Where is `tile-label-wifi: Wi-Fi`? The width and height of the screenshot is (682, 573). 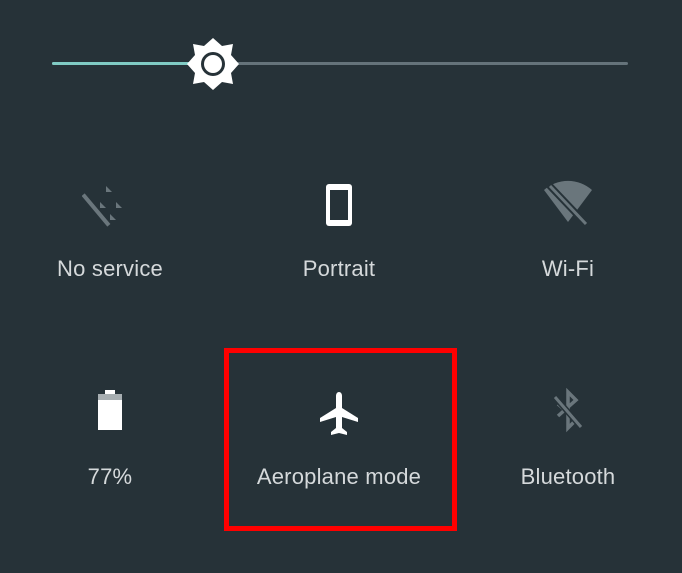
tile-label-wifi: Wi-Fi is located at coordinates (568, 268).